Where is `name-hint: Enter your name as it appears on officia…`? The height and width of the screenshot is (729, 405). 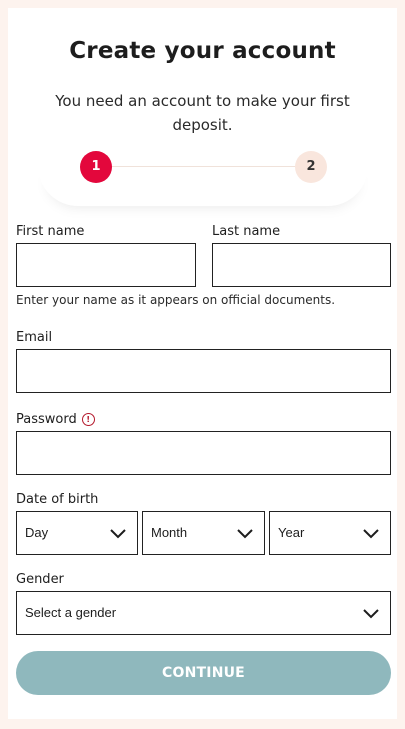 name-hint: Enter your name as it appears on officia… is located at coordinates (176, 300).